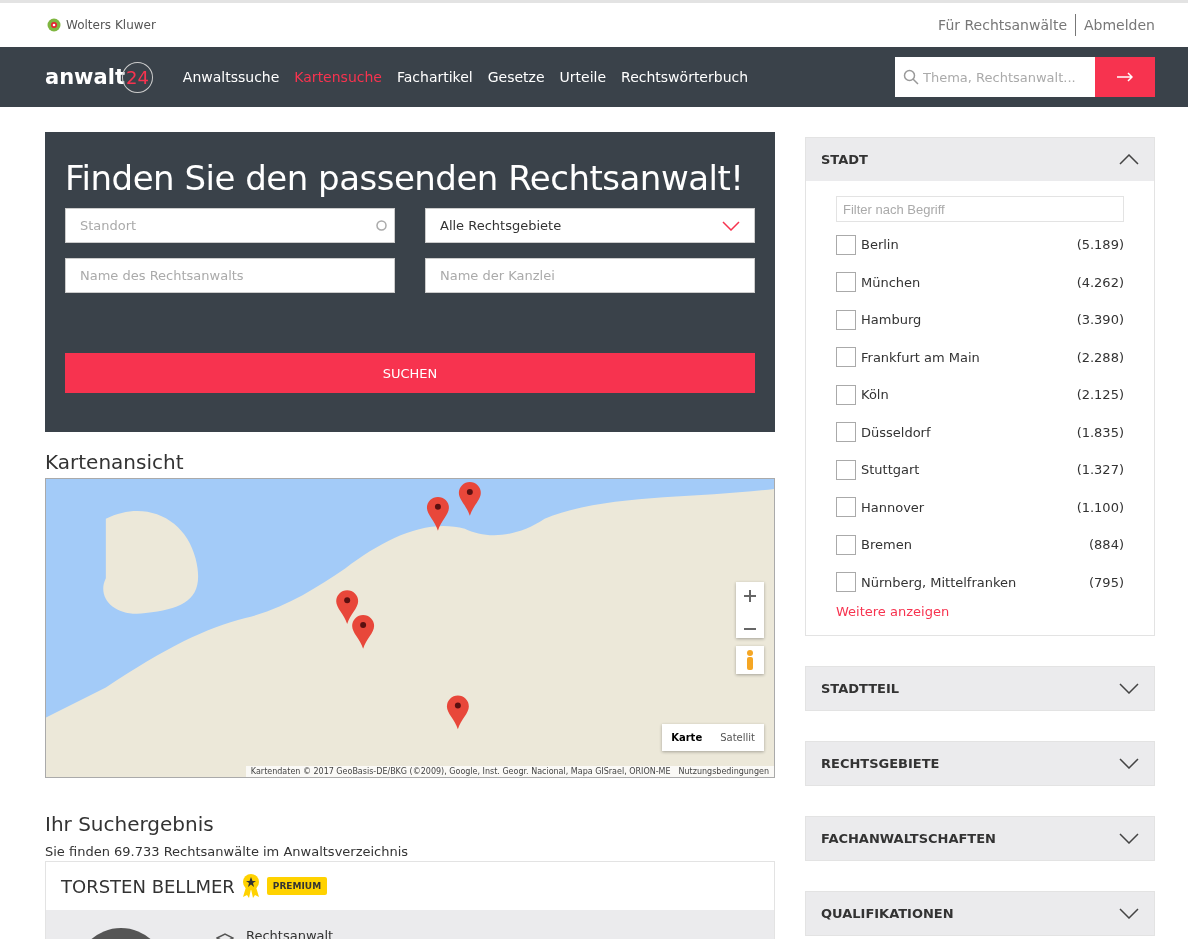  What do you see at coordinates (231, 77) in the screenshot?
I see `nav-link: Anwaltssuche` at bounding box center [231, 77].